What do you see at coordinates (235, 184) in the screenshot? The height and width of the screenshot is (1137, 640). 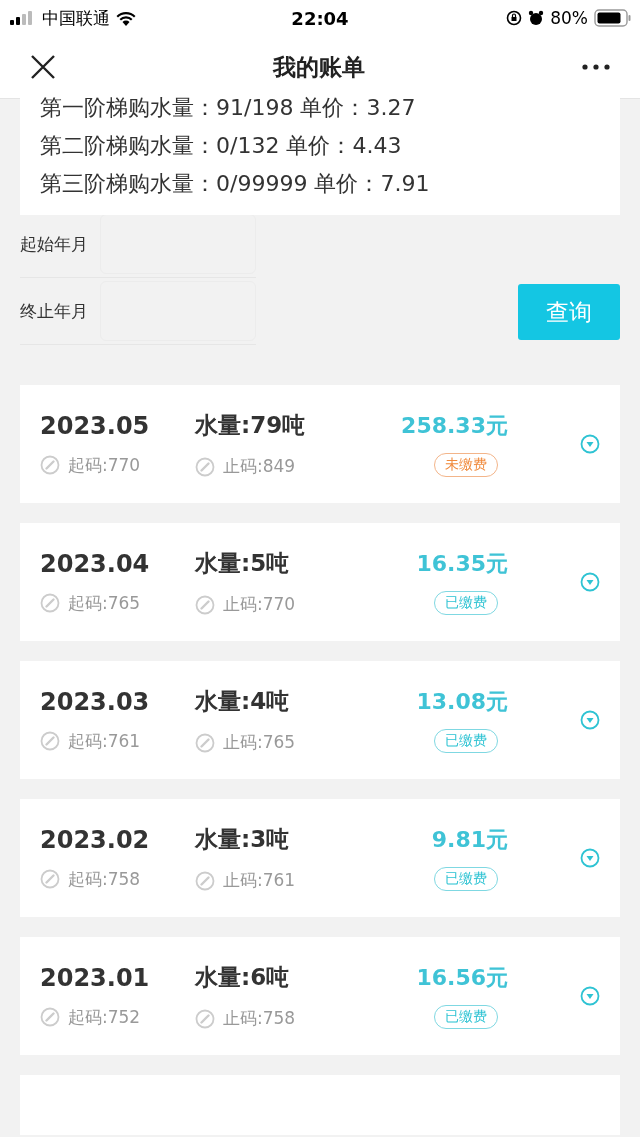 I see `tier-line: 第三阶梯购水量：0/99999 单价：7.91` at bounding box center [235, 184].